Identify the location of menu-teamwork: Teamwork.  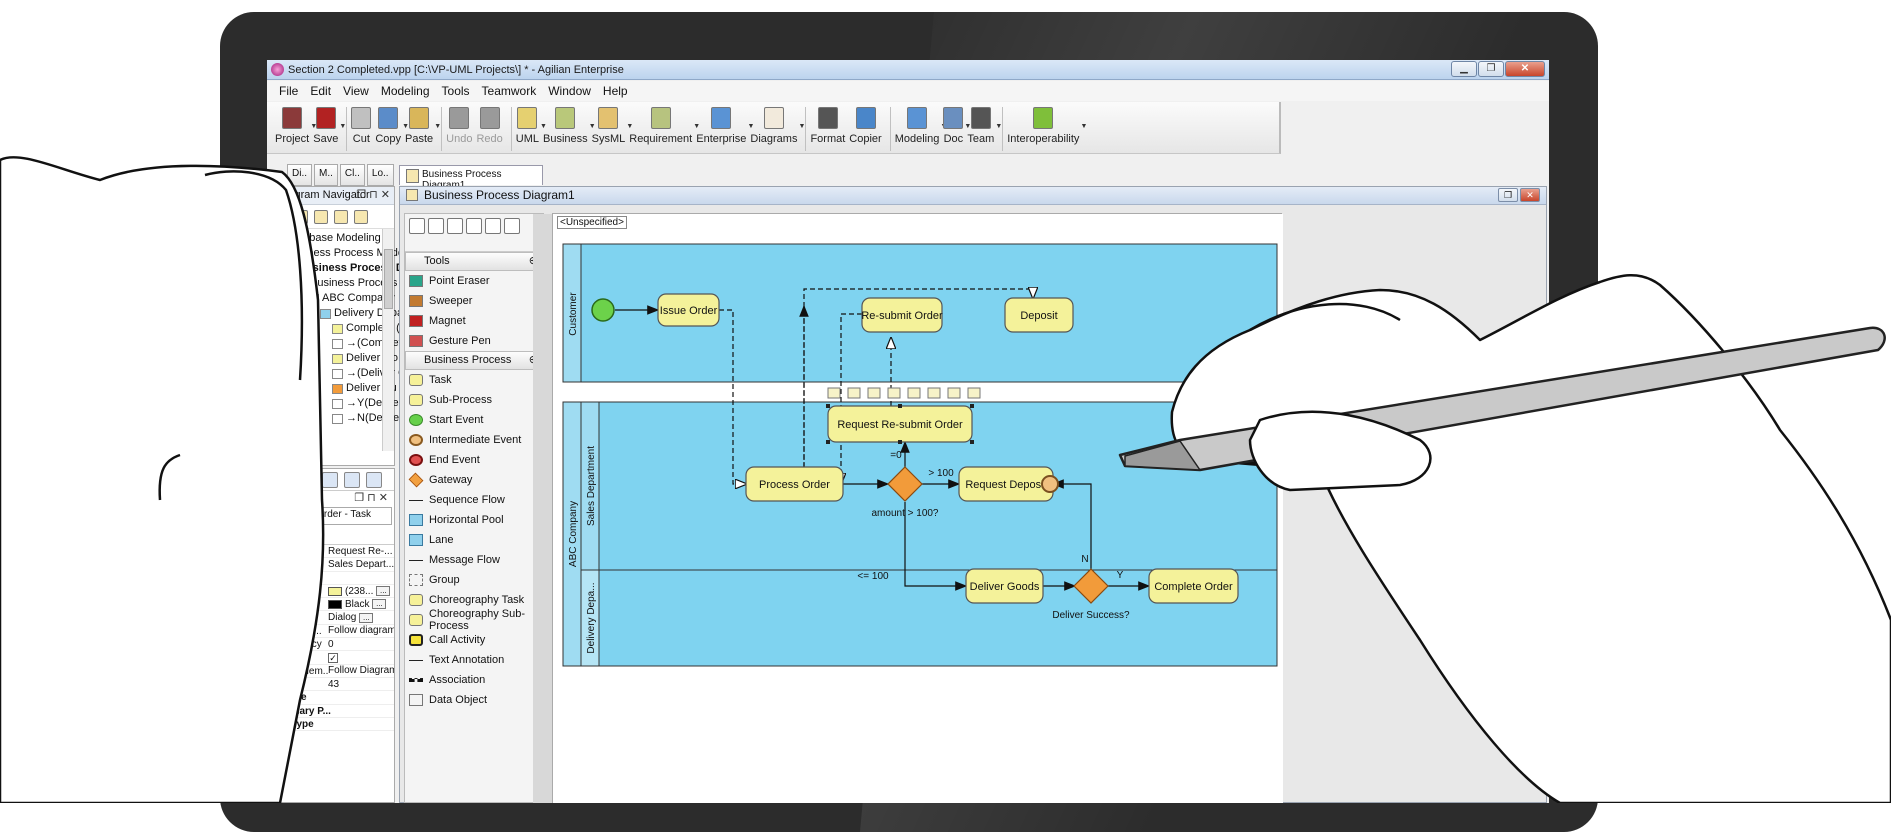
(509, 91).